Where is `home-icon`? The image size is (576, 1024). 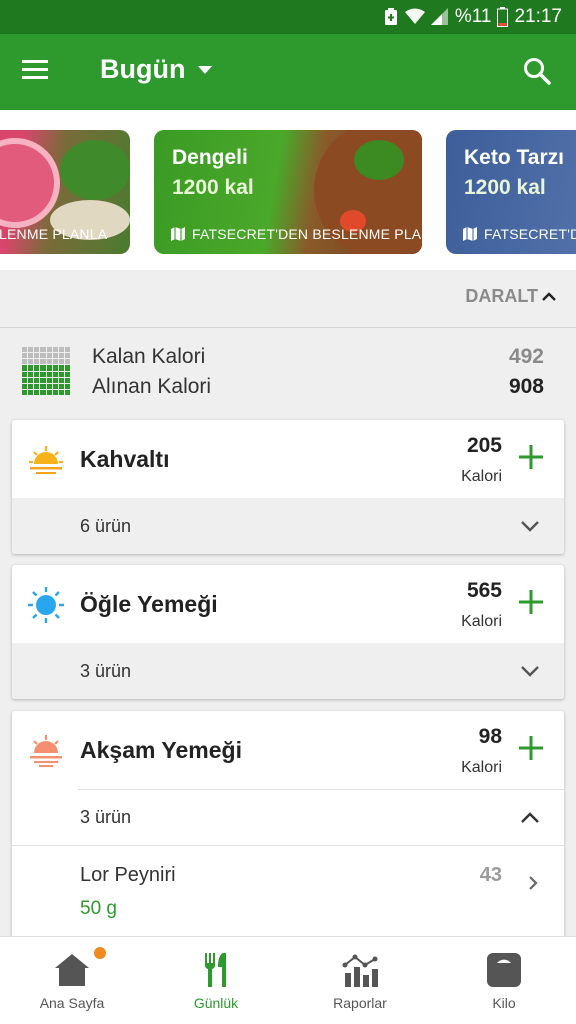 home-icon is located at coordinates (72, 970).